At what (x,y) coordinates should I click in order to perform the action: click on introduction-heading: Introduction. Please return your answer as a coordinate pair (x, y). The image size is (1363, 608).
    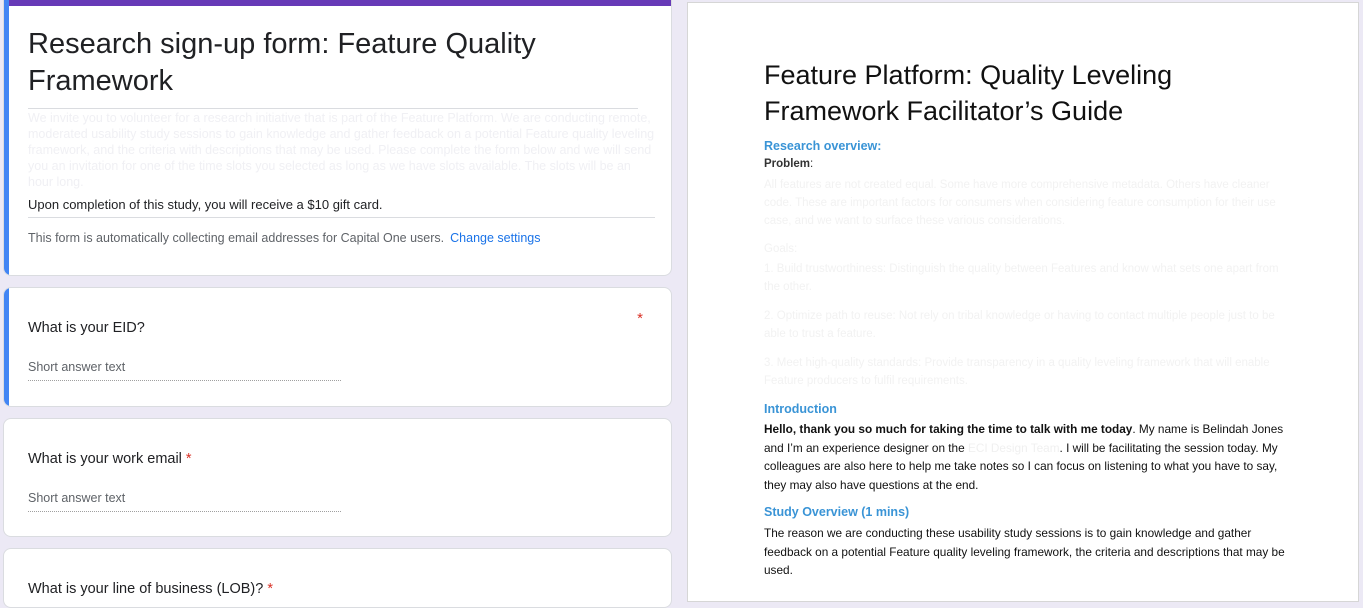
    Looking at the image, I should click on (800, 409).